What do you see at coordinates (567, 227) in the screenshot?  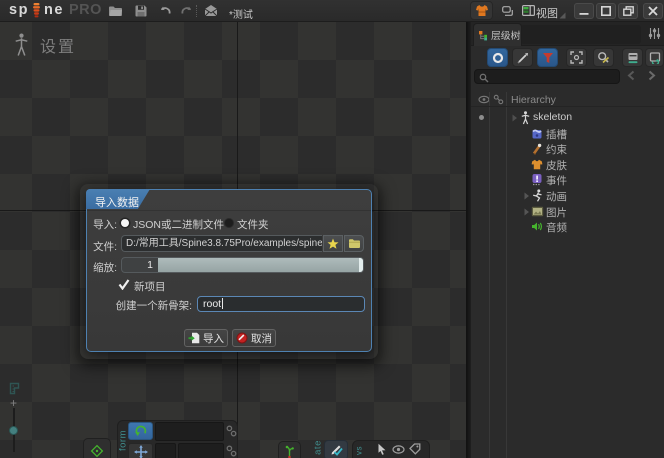 I see `tree-row-audio: 音频` at bounding box center [567, 227].